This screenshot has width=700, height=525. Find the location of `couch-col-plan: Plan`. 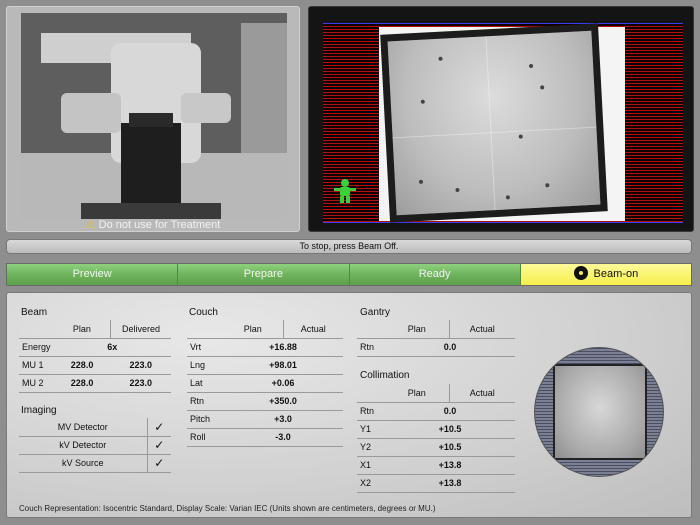

couch-col-plan: Plan is located at coordinates (253, 329).